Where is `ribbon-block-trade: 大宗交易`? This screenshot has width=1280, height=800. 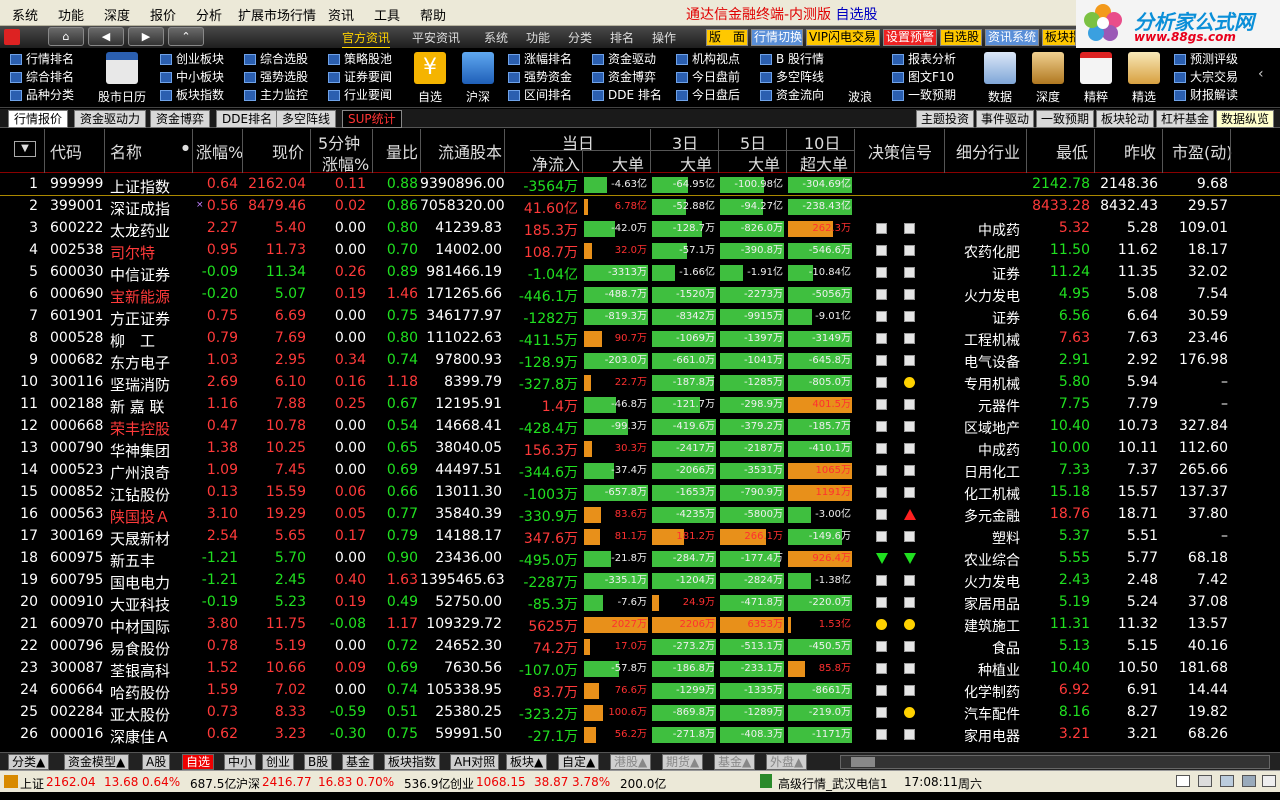 ribbon-block-trade: 大宗交易 is located at coordinates (1206, 77).